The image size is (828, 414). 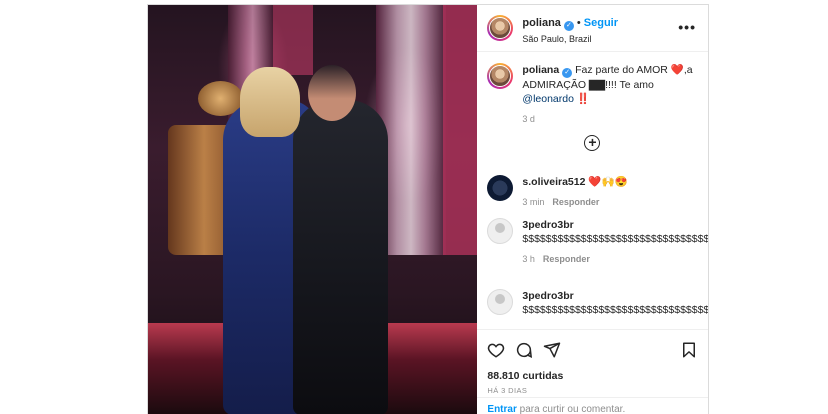 I want to click on man-figure, so click(x=340, y=257).